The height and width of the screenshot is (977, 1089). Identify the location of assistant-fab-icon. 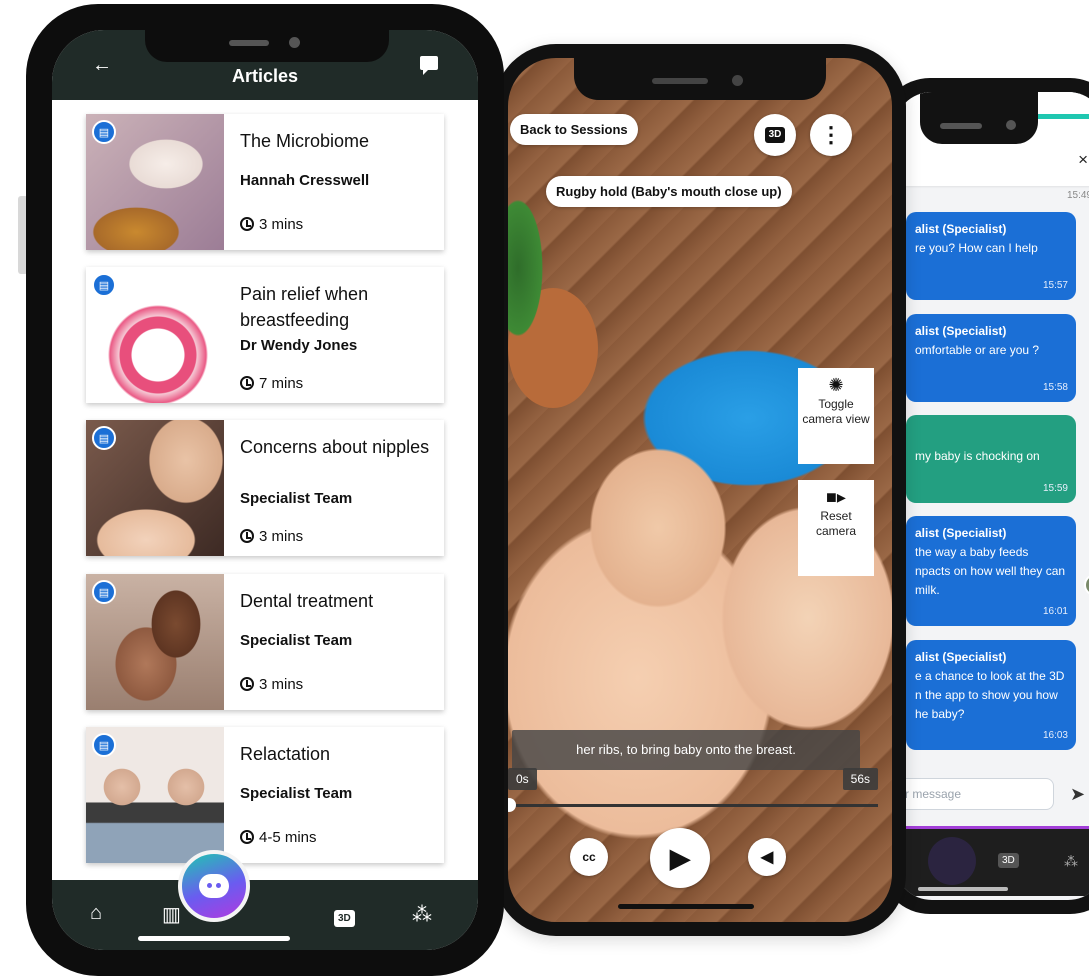
(952, 861).